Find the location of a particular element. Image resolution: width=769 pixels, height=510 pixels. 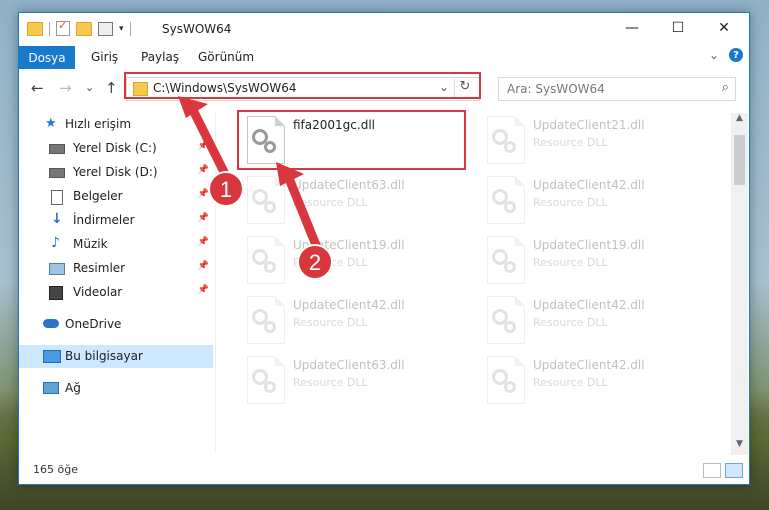

sidebar-item-label: Hızlı erişim is located at coordinates (98, 124).